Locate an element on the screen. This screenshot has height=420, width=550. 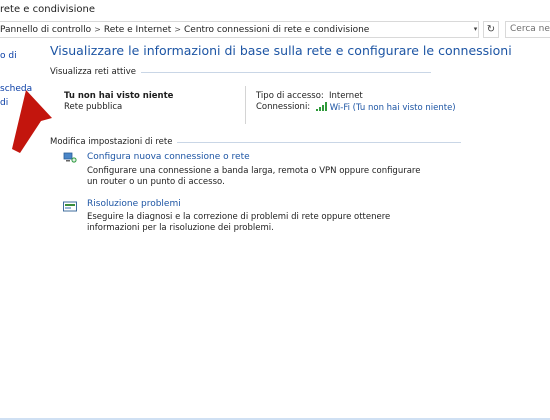
new-connection-icon is located at coordinates (70, 157).